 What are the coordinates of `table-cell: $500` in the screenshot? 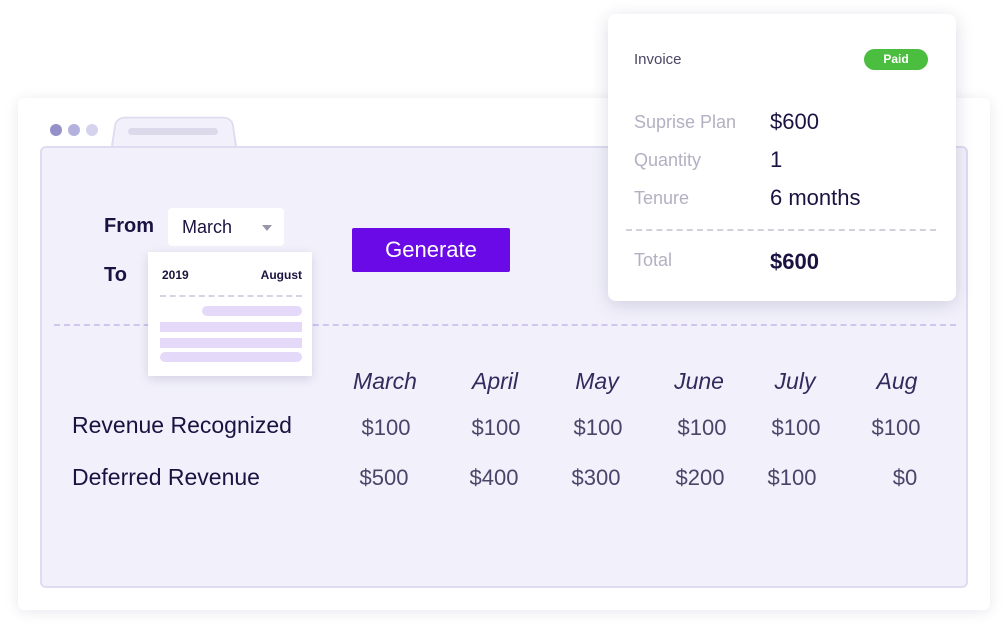 It's located at (384, 477).